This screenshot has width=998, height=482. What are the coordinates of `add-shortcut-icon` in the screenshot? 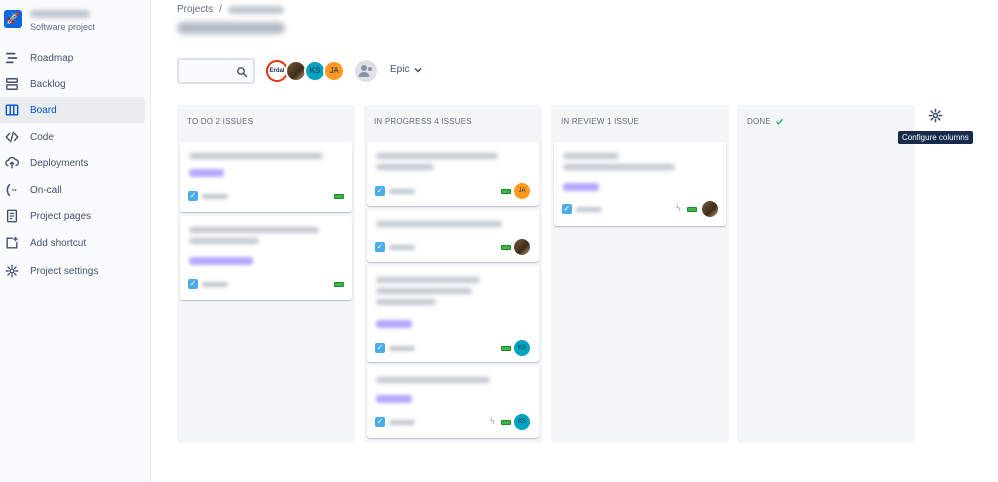 It's located at (12, 243).